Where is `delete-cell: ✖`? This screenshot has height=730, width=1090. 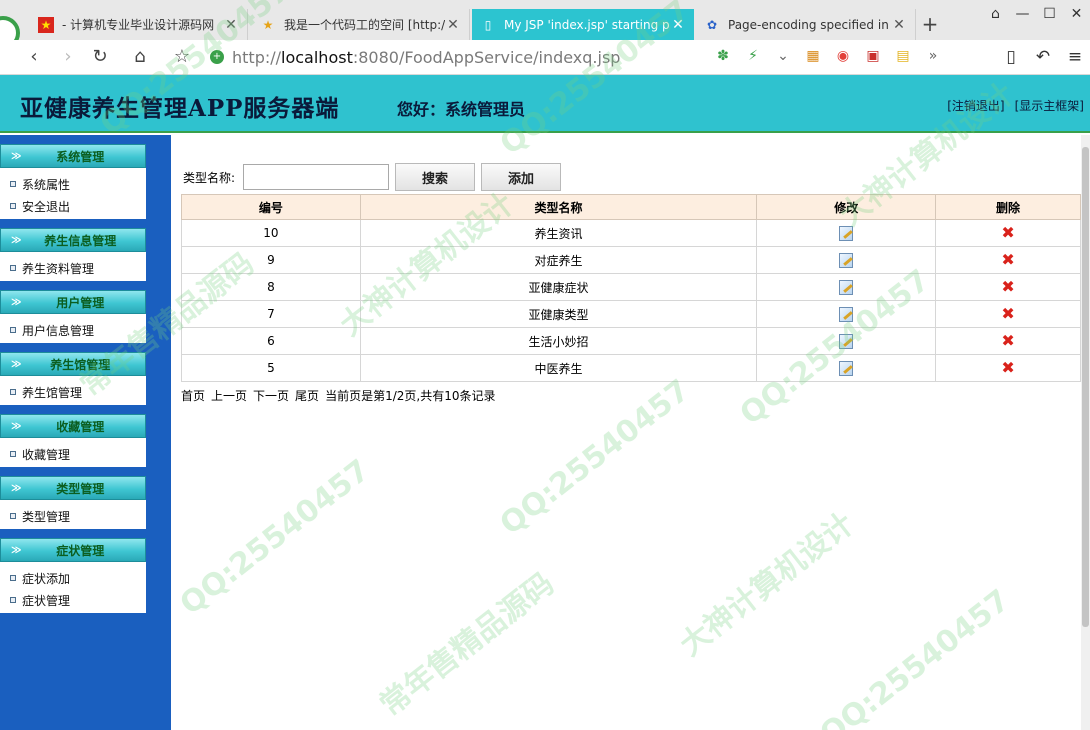 delete-cell: ✖ is located at coordinates (1008, 233).